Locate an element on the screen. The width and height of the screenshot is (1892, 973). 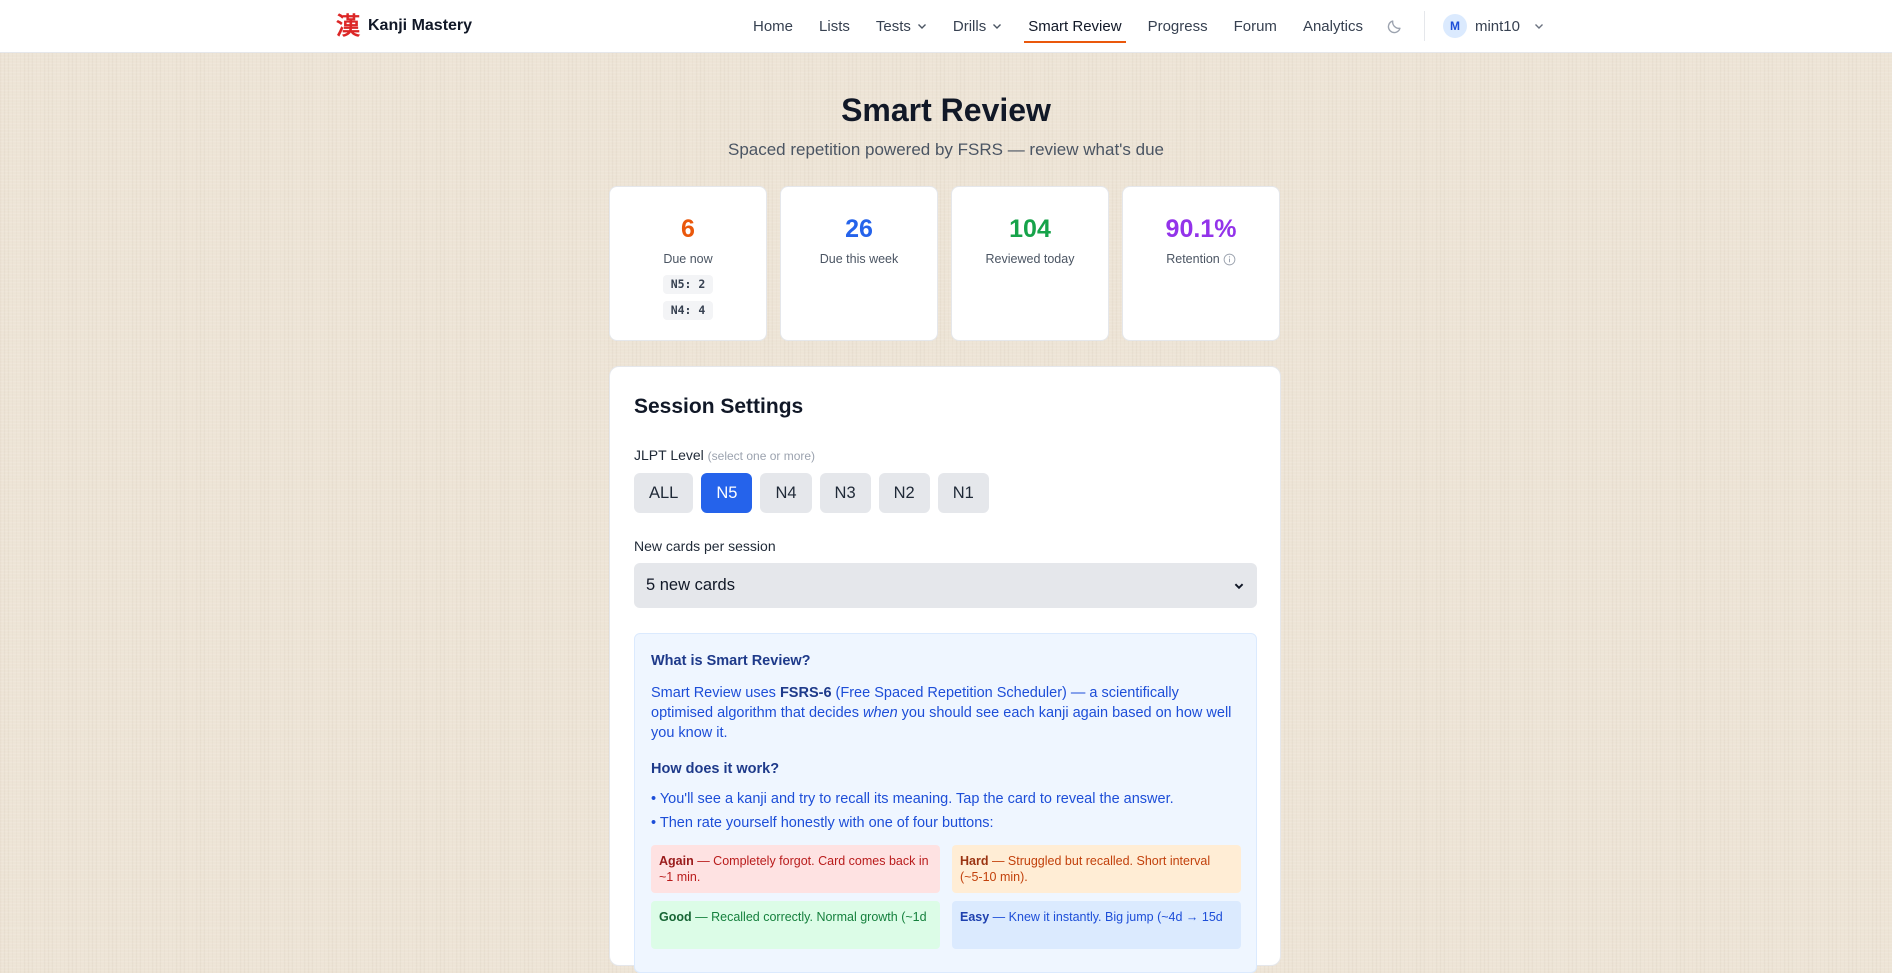
stat-card-retention: 90.1% Retention is located at coordinates (1201, 263).